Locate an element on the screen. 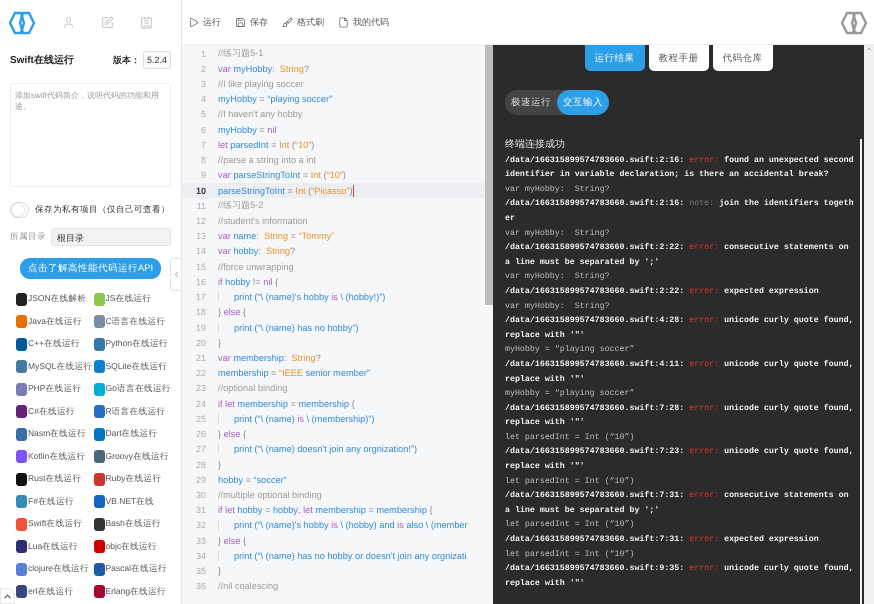 The image size is (874, 604). language-link: Dart在线运行 is located at coordinates (132, 434).